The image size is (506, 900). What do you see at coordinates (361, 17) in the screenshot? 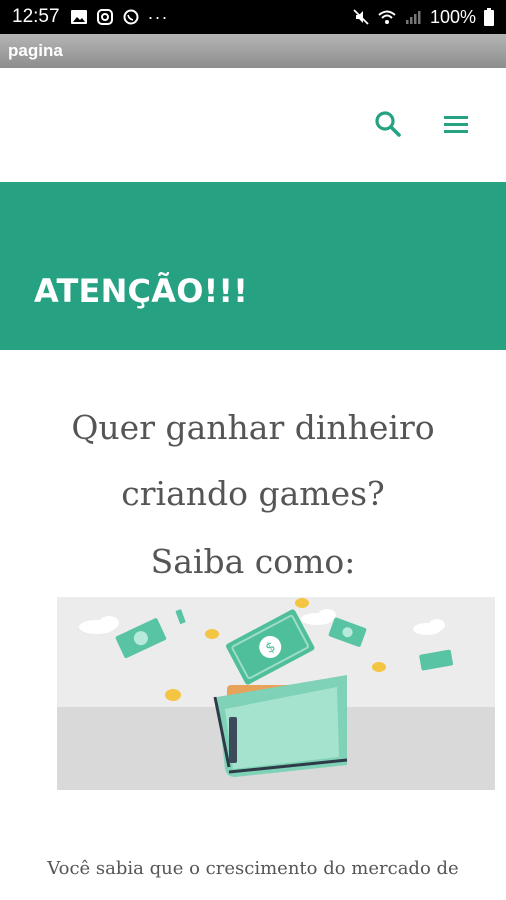
I see `mute-icon` at bounding box center [361, 17].